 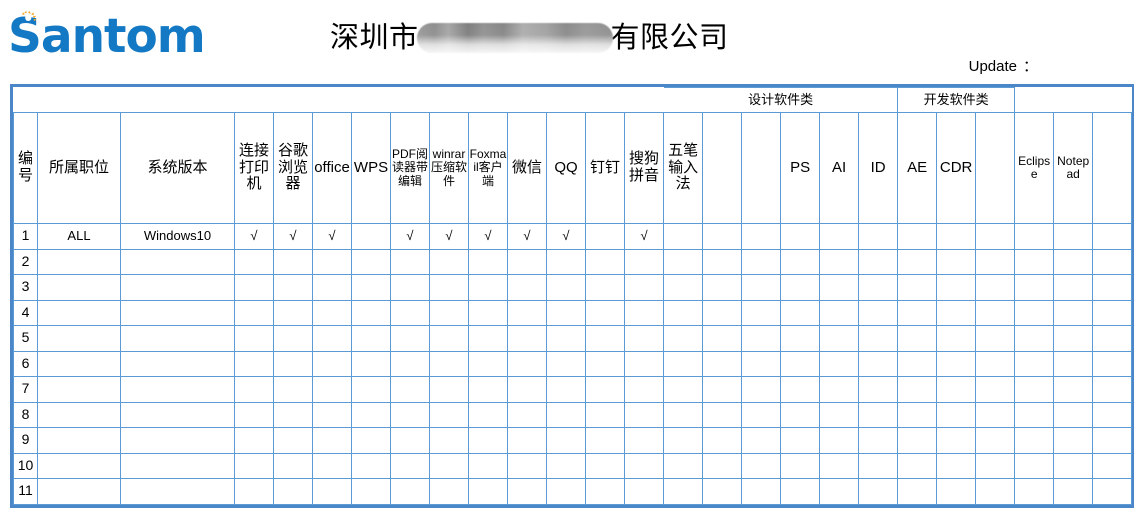 What do you see at coordinates (527, 236) in the screenshot?
I see `cell-check-wechat: √` at bounding box center [527, 236].